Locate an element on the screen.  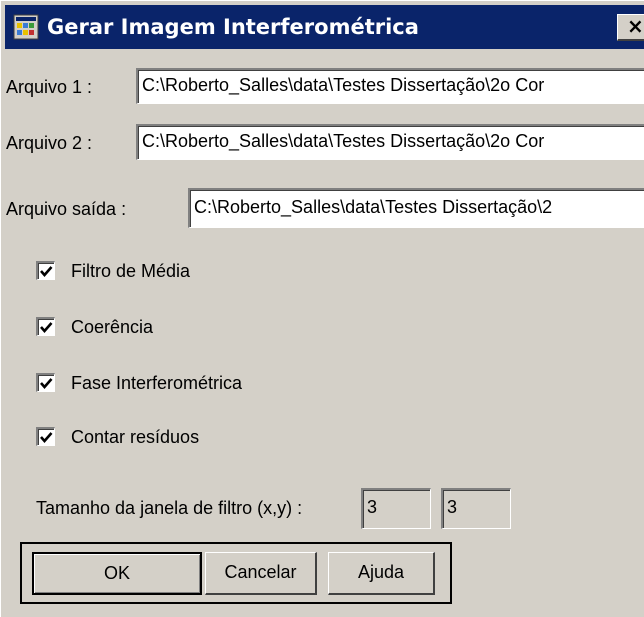
coerencia-checkbox is located at coordinates (45, 326).